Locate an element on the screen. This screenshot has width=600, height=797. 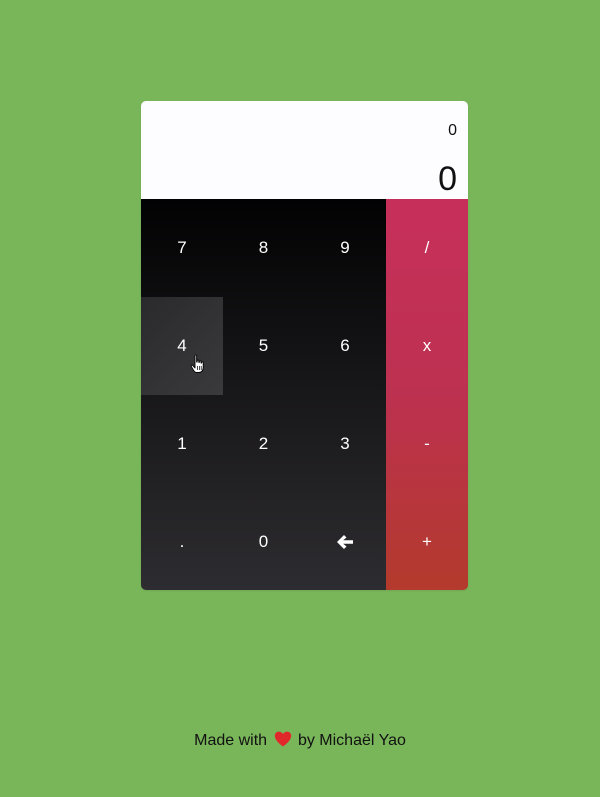
key-6: 6 is located at coordinates (345, 346).